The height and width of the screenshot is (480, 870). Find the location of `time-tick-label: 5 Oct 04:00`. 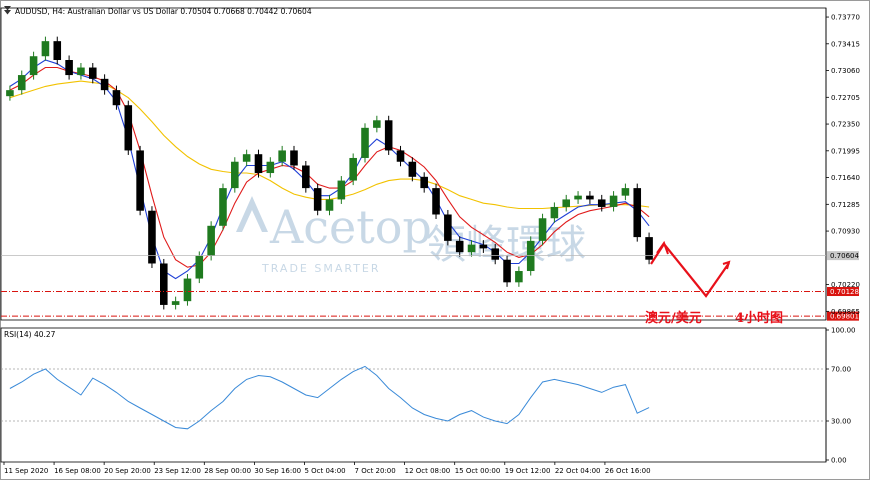

time-tick-label: 5 Oct 04:00 is located at coordinates (324, 471).